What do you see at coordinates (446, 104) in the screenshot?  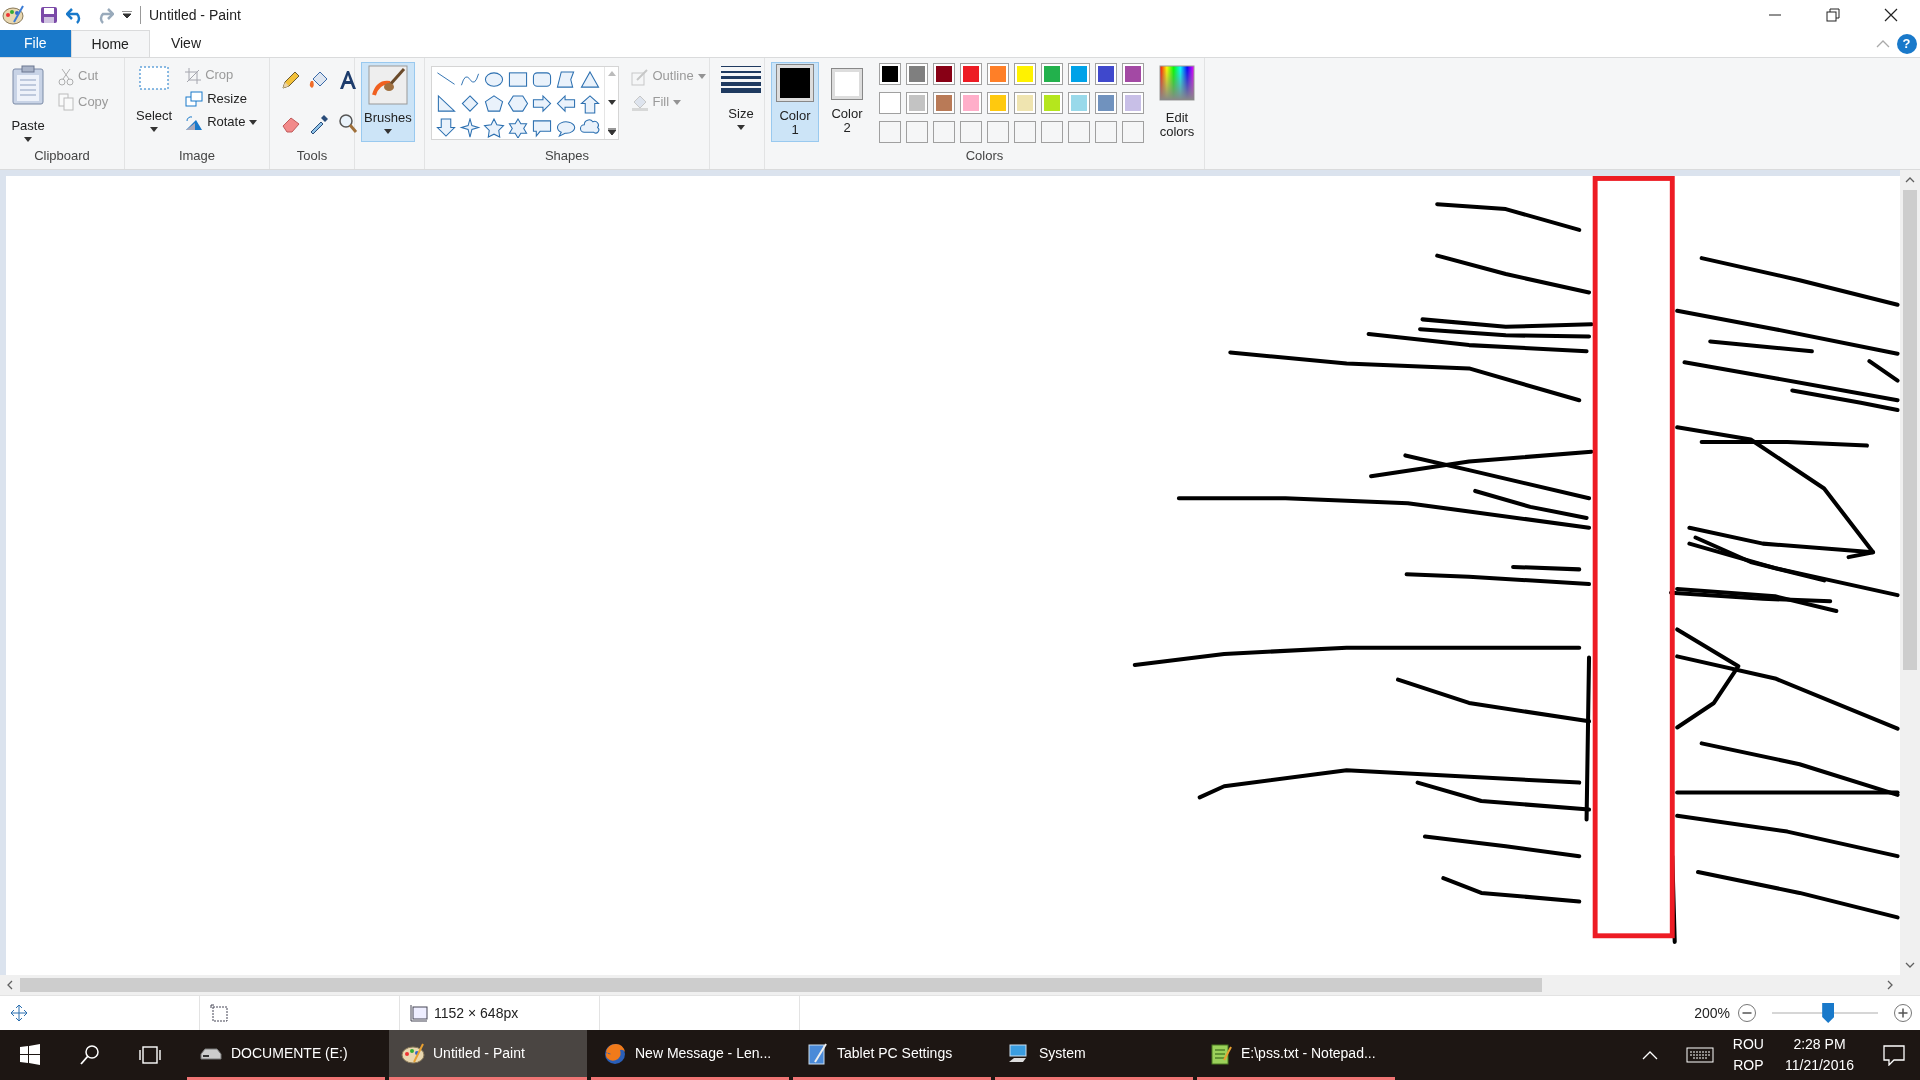 I see `right-triangle-shape-icon` at bounding box center [446, 104].